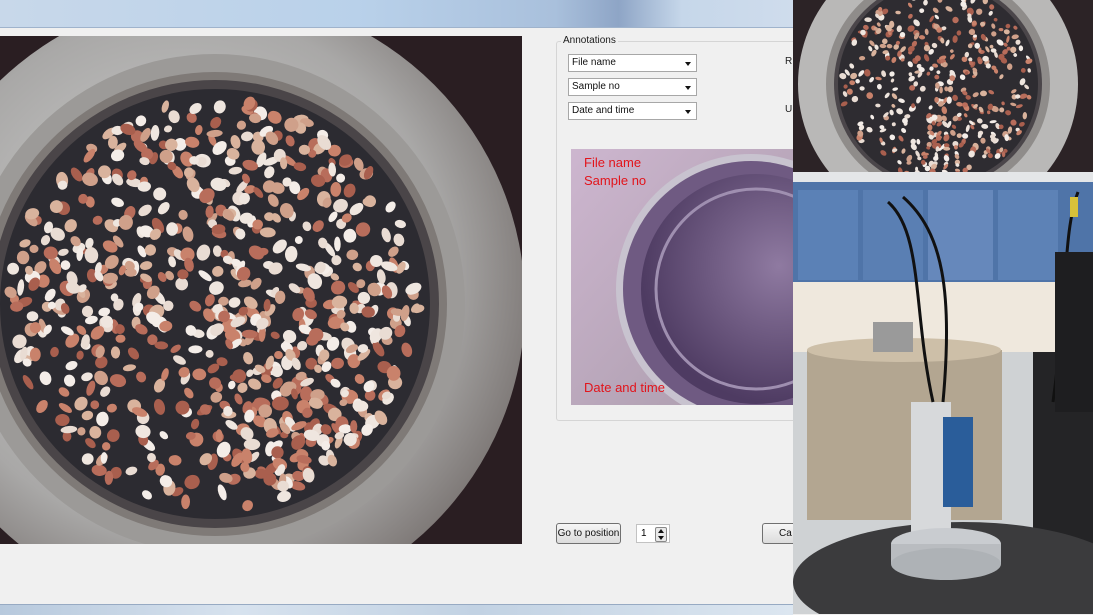  What do you see at coordinates (653, 533) in the screenshot?
I see `position-spinbox: 1` at bounding box center [653, 533].